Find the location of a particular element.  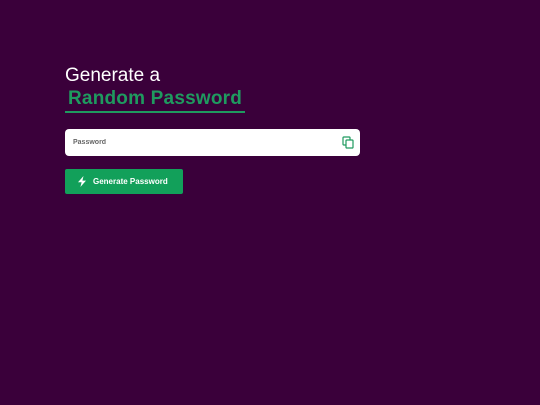

generate-password-button: Generate Password is located at coordinates (124, 181).